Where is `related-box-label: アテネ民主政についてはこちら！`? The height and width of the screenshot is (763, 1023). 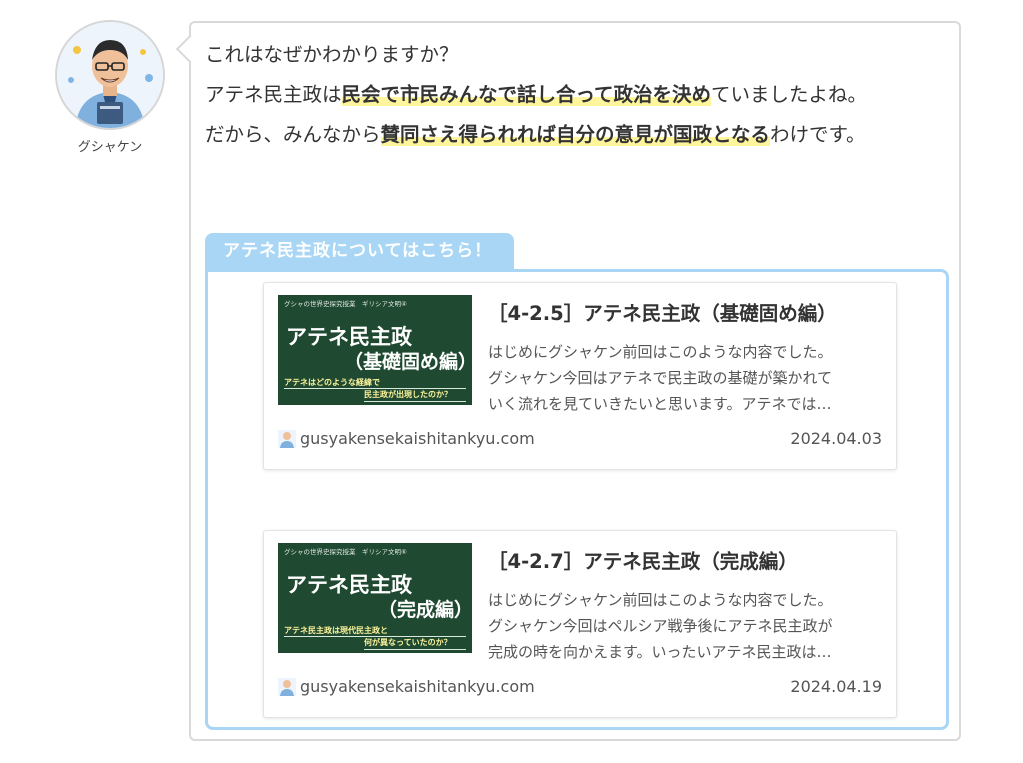
related-box-label: アテネ民主政についてはこちら！ is located at coordinates (360, 251).